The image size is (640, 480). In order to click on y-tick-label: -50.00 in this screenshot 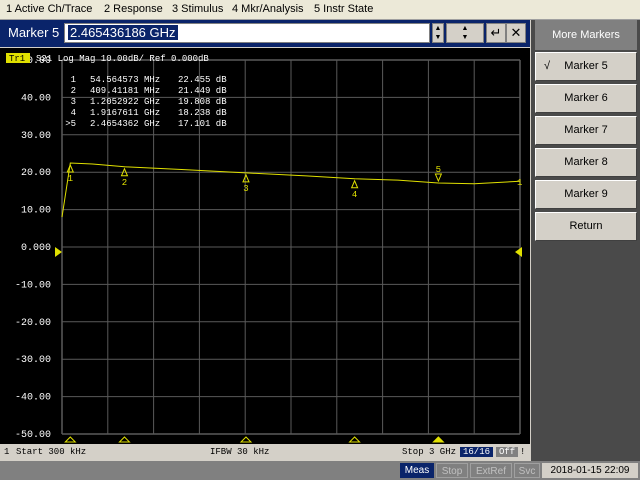, I will do `click(33, 435)`.